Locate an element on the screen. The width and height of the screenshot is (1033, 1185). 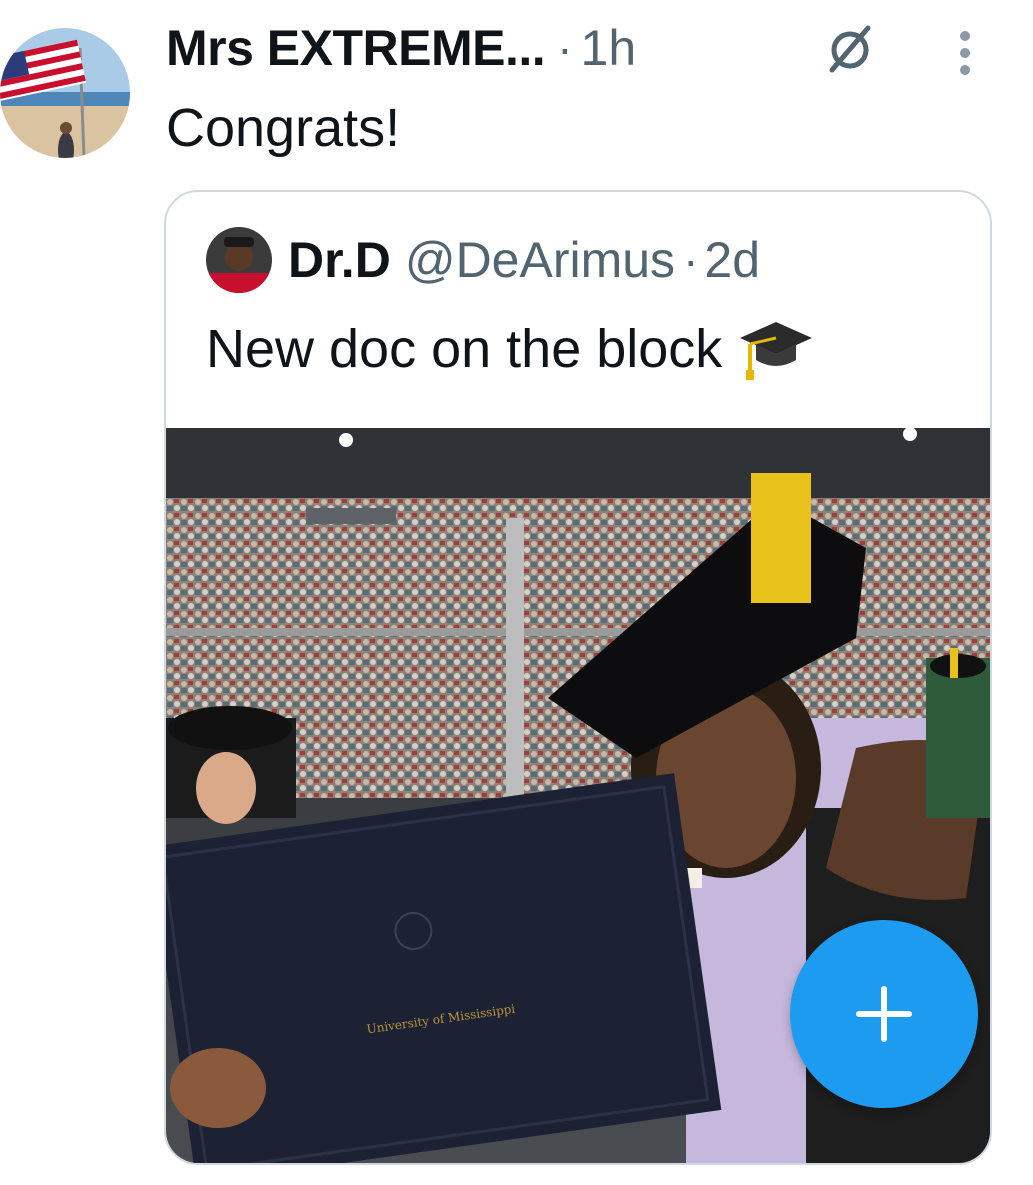
quote-author-name: Dr.D is located at coordinates (339, 260).